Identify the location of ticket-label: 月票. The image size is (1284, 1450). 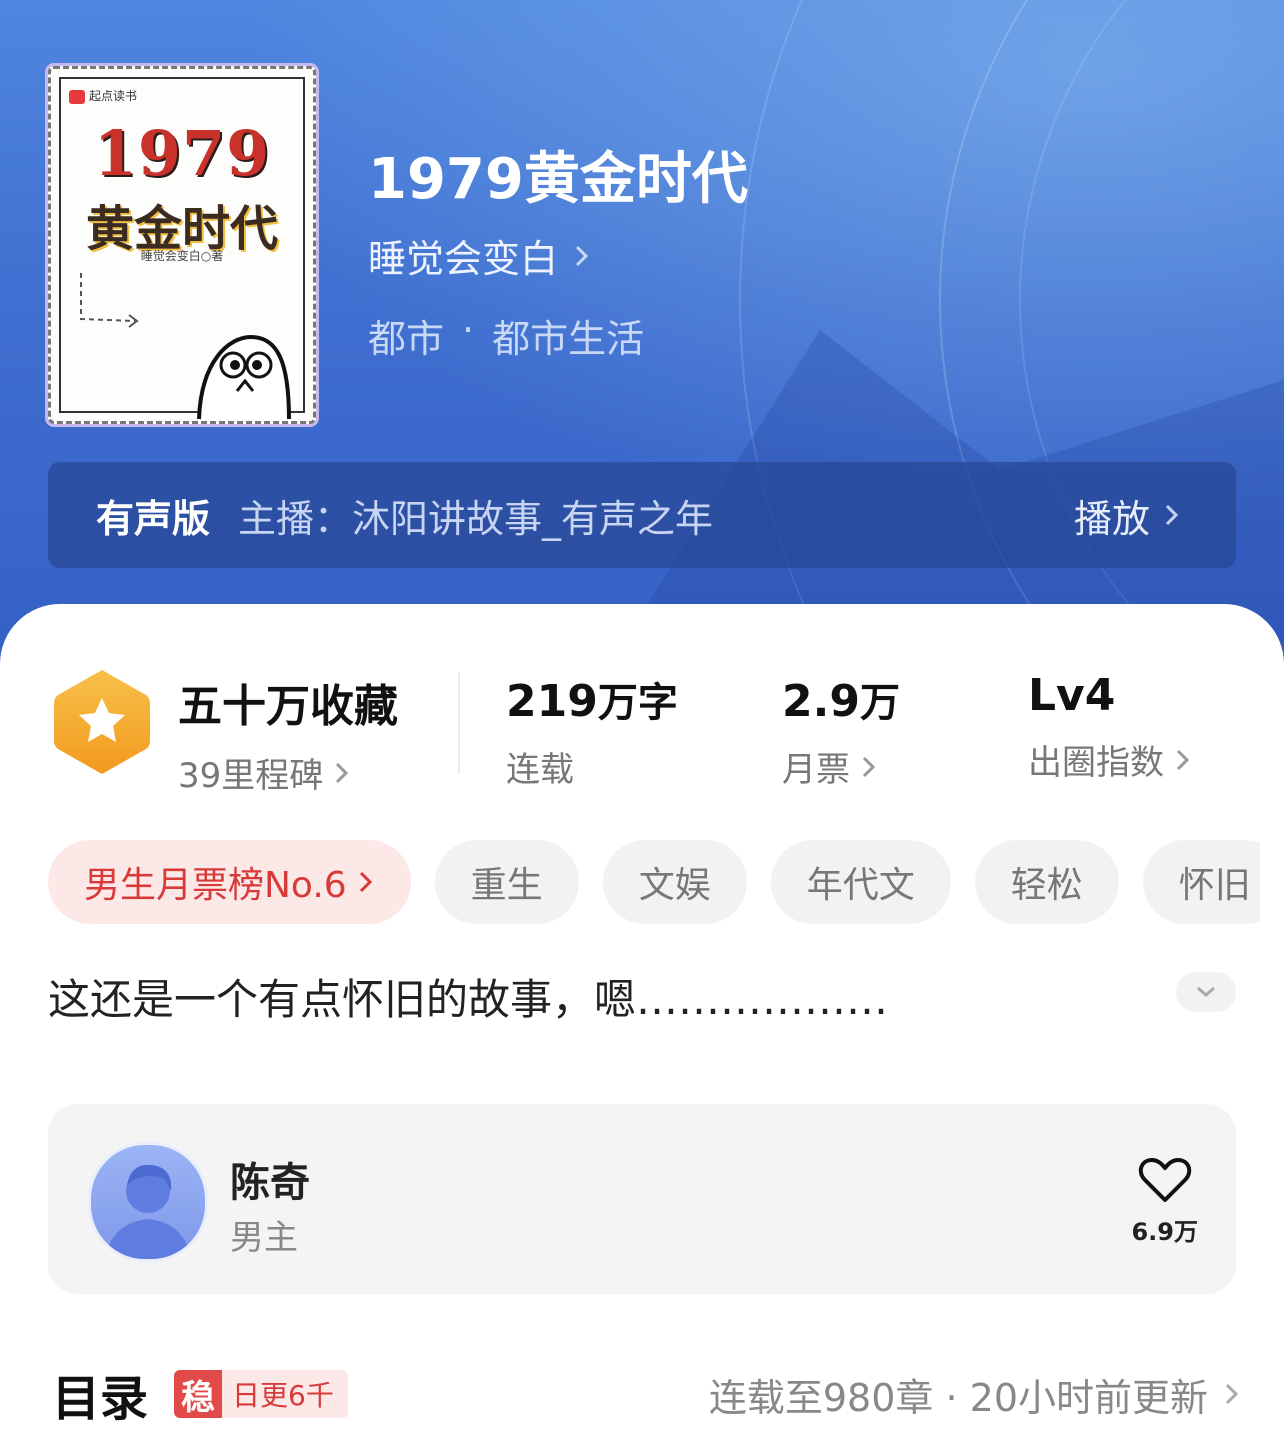
(816, 770).